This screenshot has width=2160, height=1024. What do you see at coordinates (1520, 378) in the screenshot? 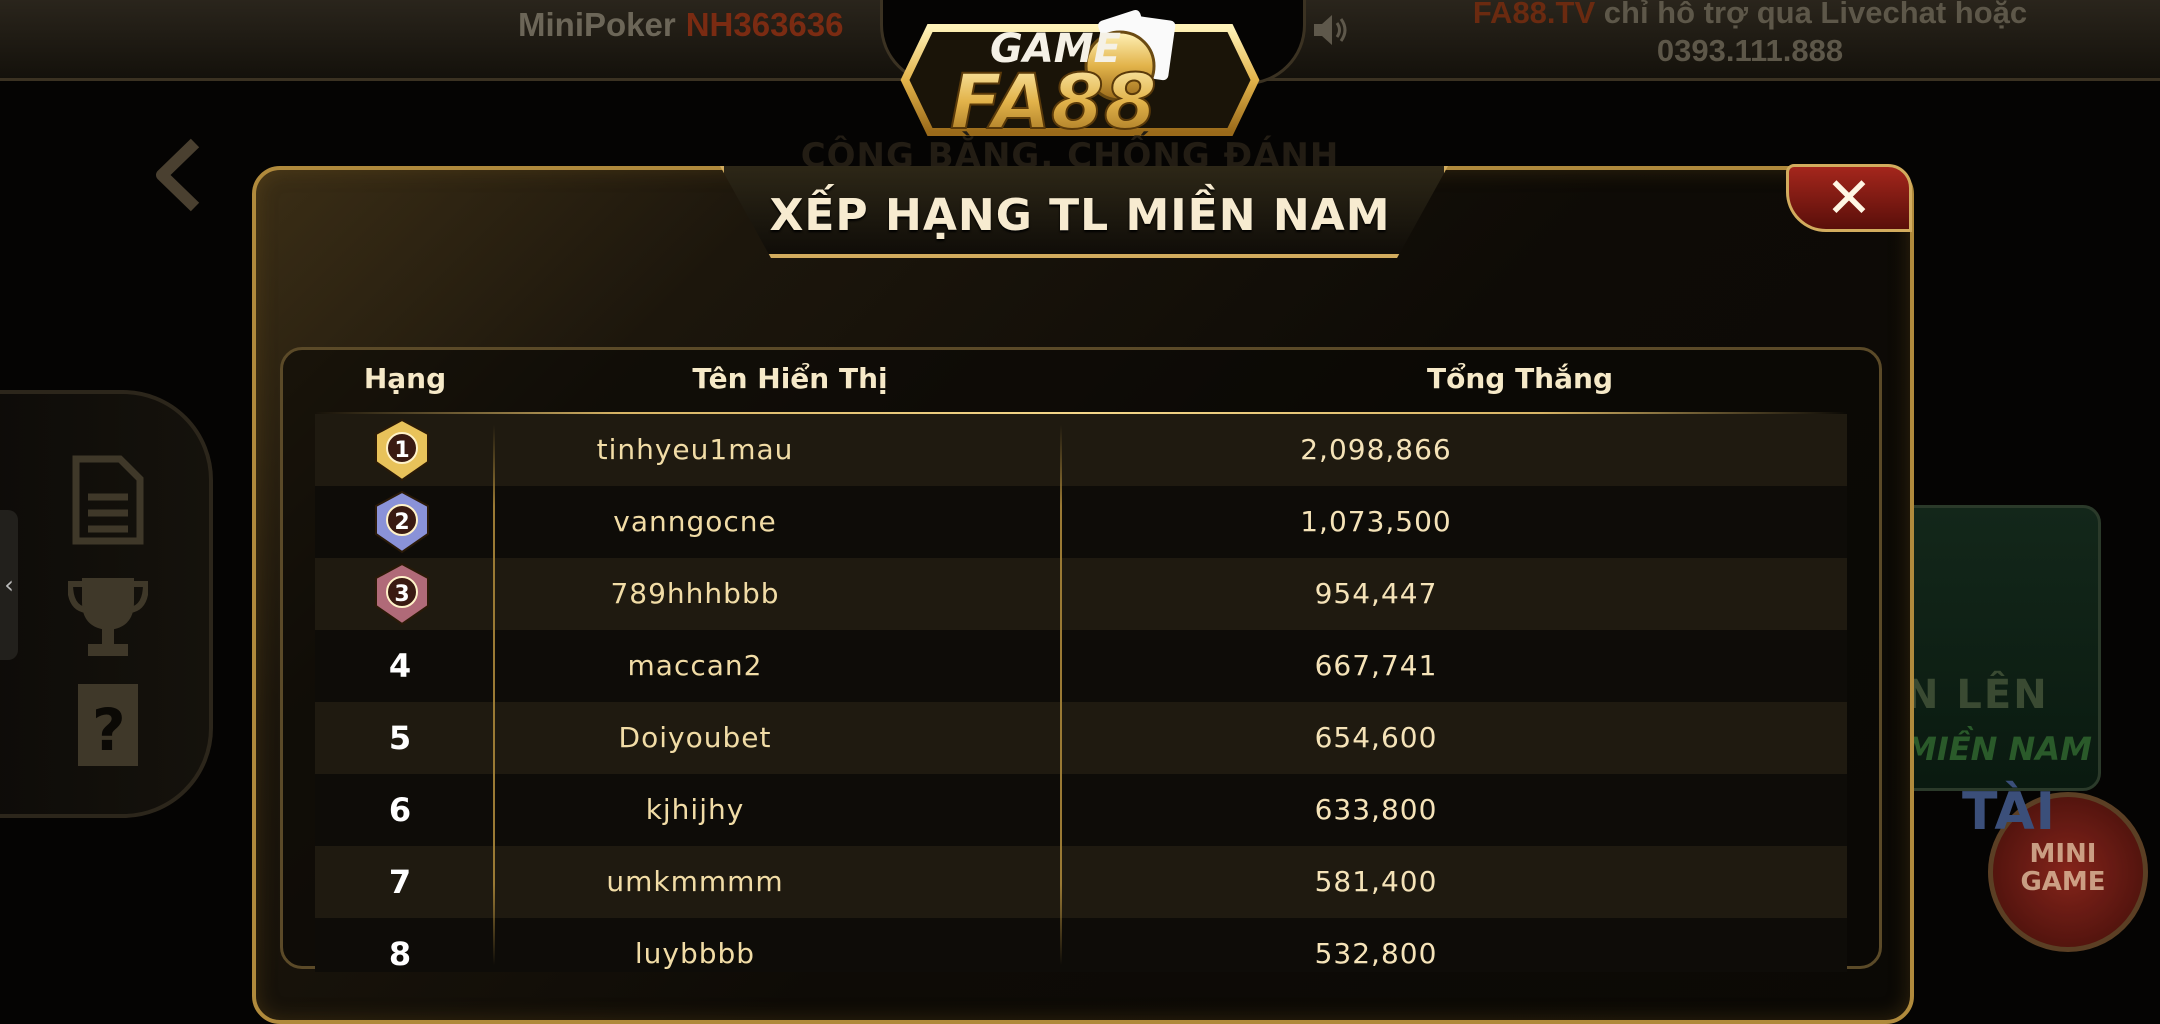
I see `column-header-total: Tổng Thắng` at bounding box center [1520, 378].